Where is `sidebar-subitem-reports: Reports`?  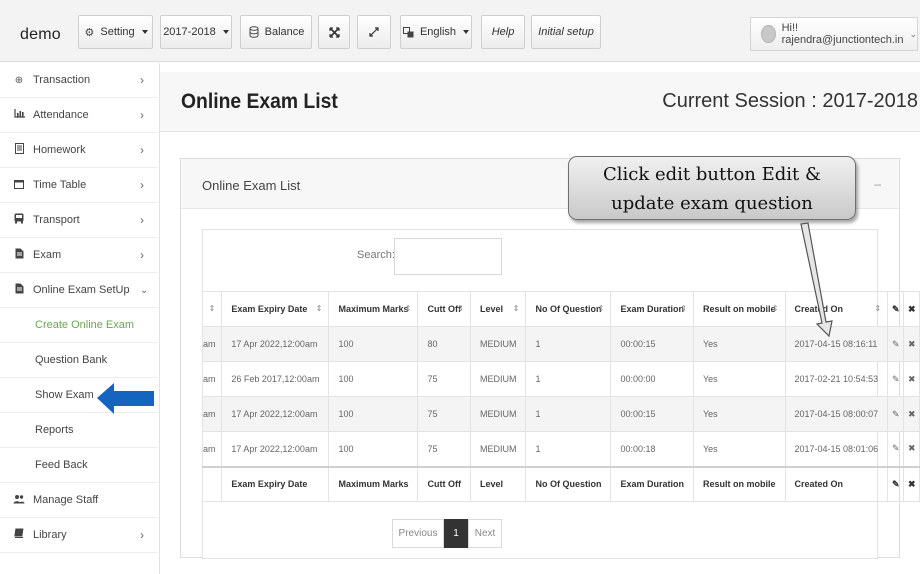 sidebar-subitem-reports: Reports is located at coordinates (79, 430).